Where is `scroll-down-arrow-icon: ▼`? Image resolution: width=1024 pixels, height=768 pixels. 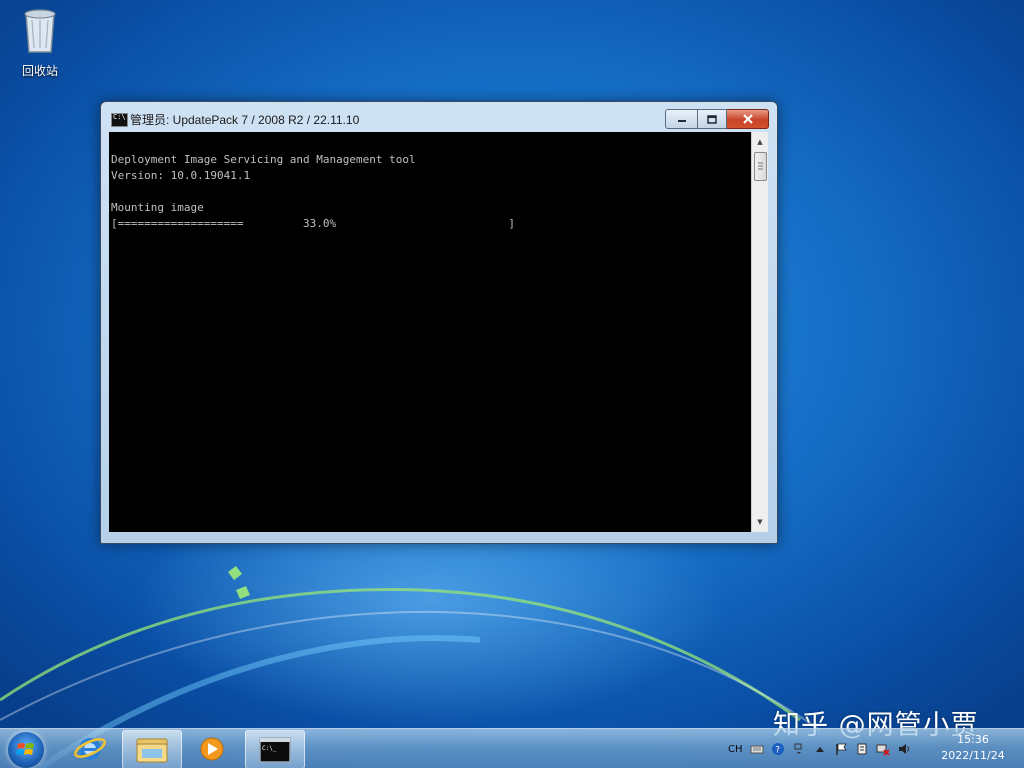 scroll-down-arrow-icon: ▼ is located at coordinates (760, 522).